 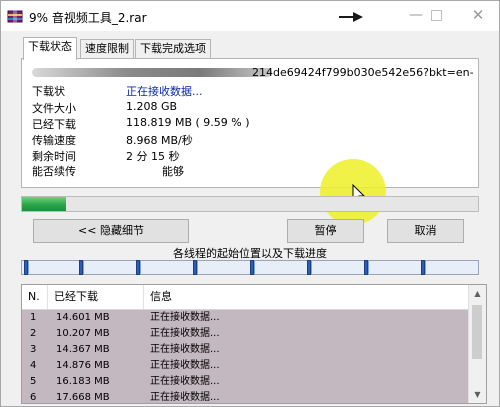 I want to click on downloaded-value: 118.819 MB ( 9.59 % ), so click(x=188, y=122).